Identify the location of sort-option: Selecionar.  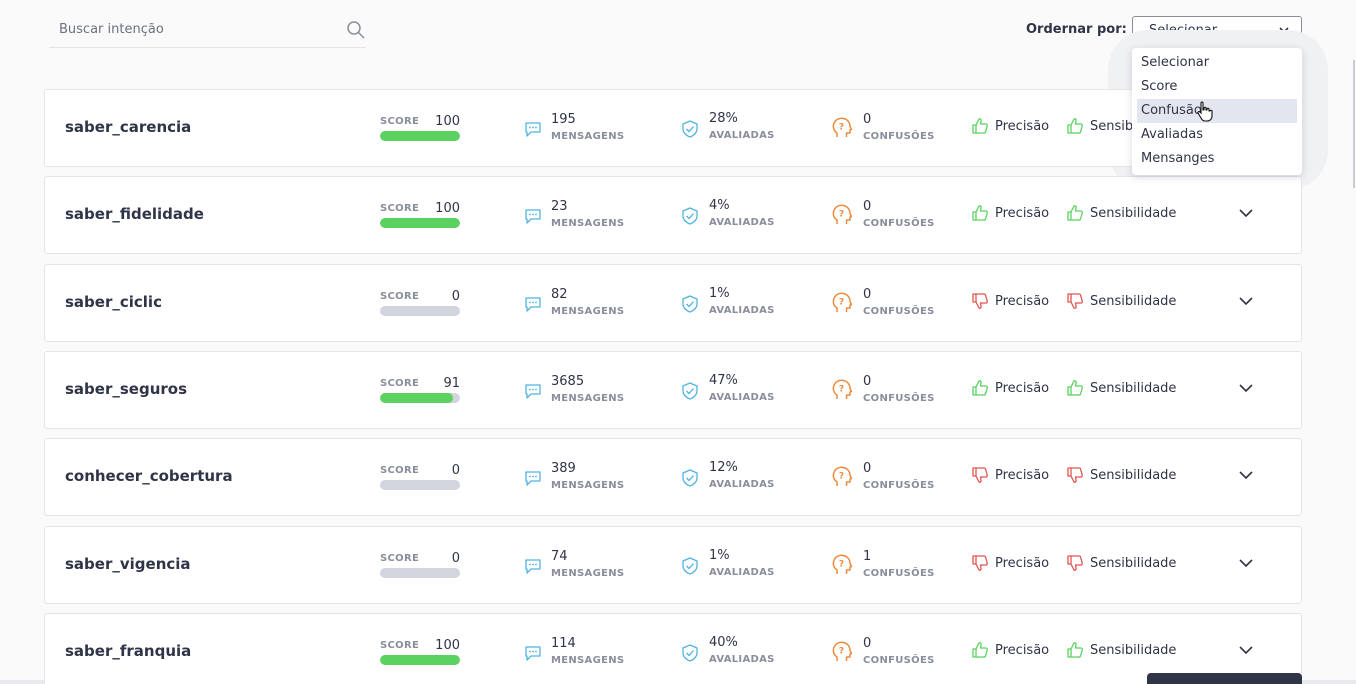
(1214, 63).